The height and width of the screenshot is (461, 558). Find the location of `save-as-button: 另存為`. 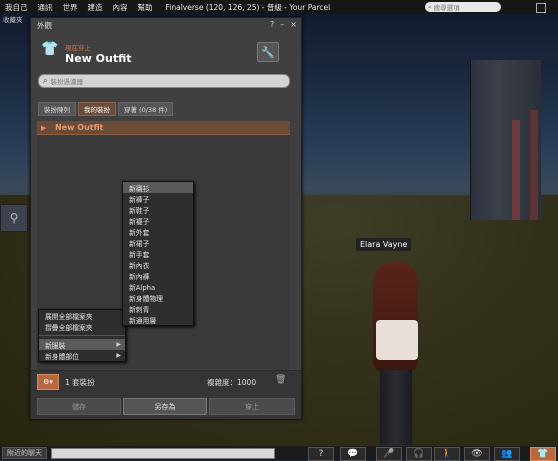

save-as-button: 另存為 is located at coordinates (165, 406).